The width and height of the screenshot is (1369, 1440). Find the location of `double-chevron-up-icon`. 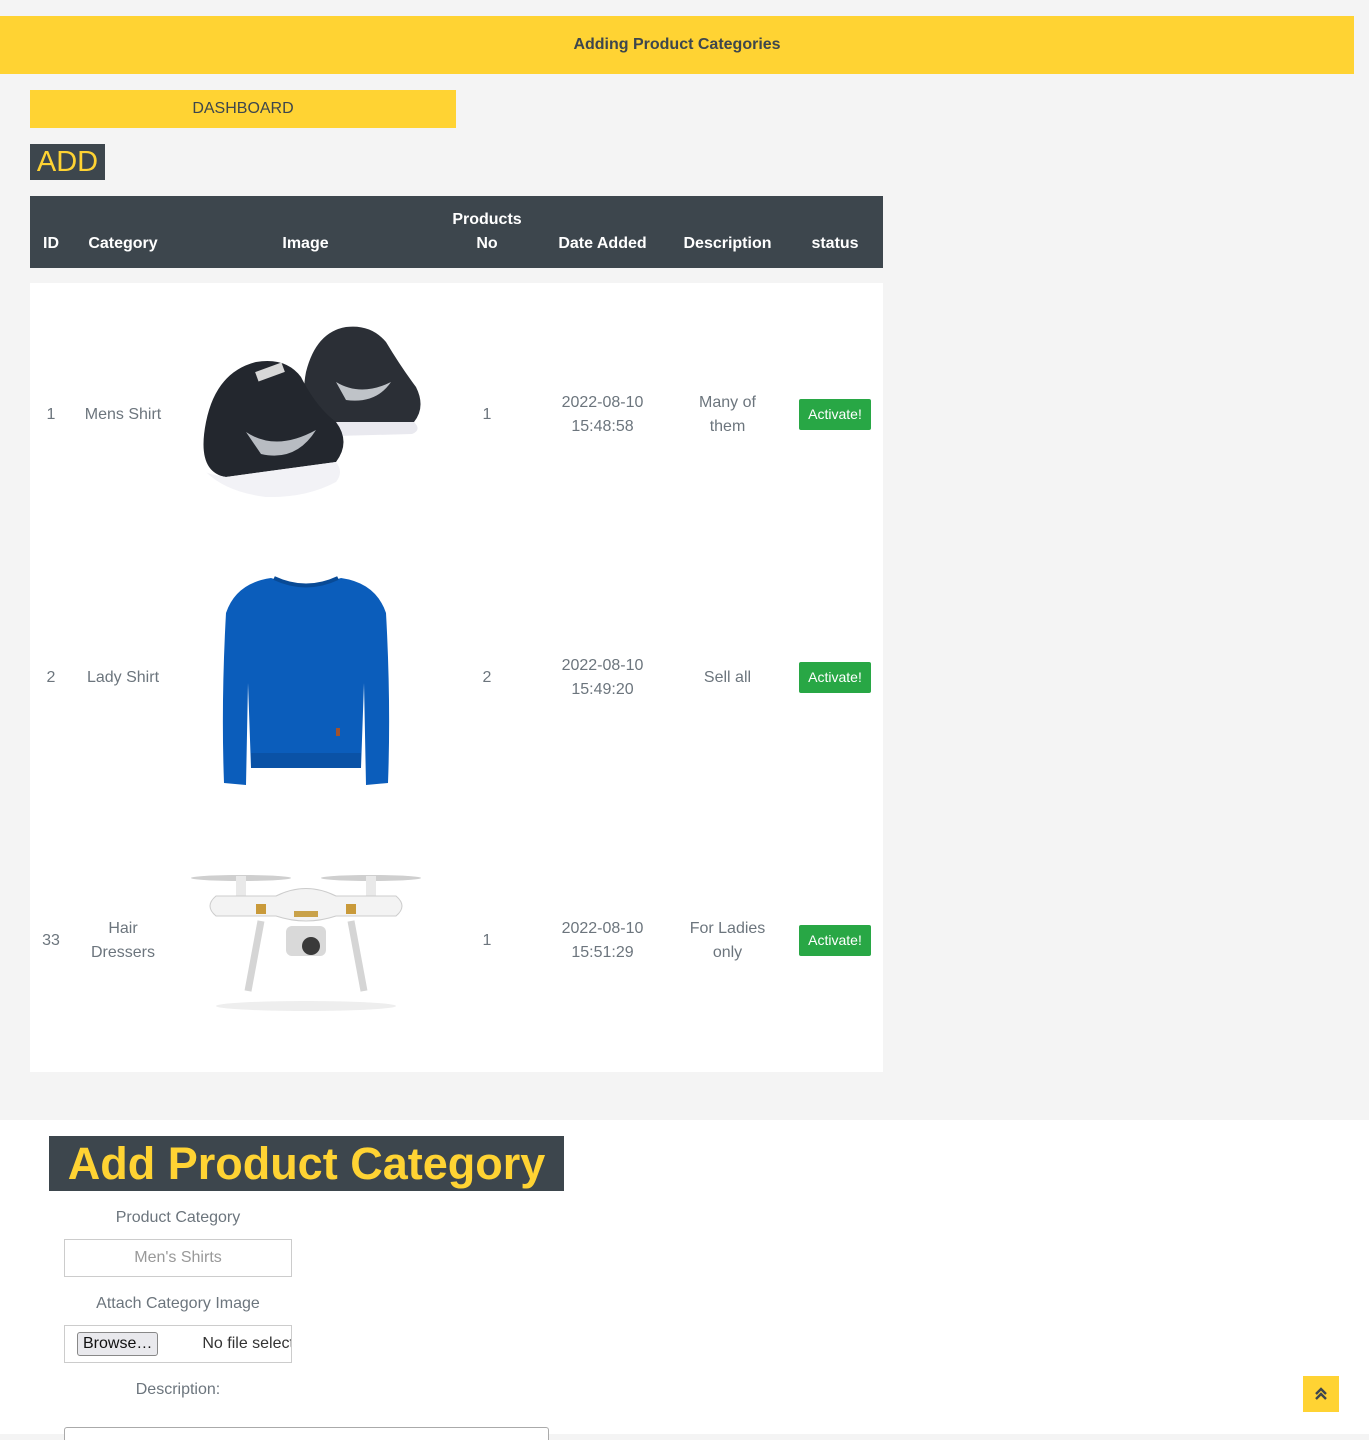

double-chevron-up-icon is located at coordinates (1321, 1393).